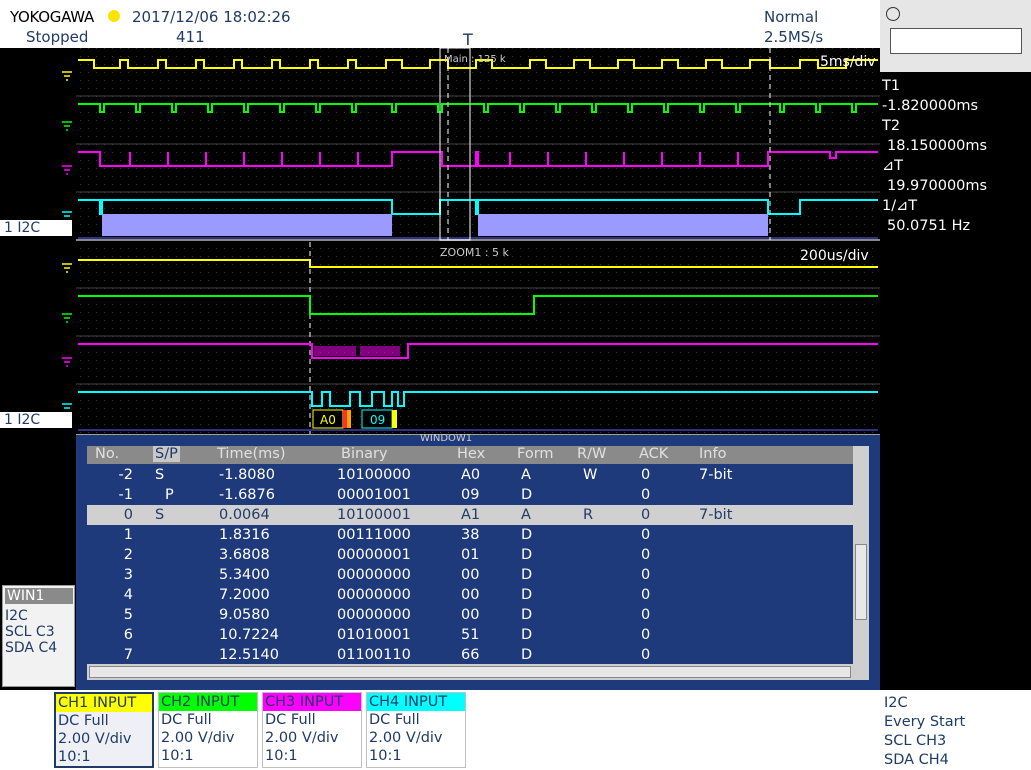  I want to click on channel-2-setup: CH2 INPUT DC Full 2.00 V/div 10:1, so click(208, 730).